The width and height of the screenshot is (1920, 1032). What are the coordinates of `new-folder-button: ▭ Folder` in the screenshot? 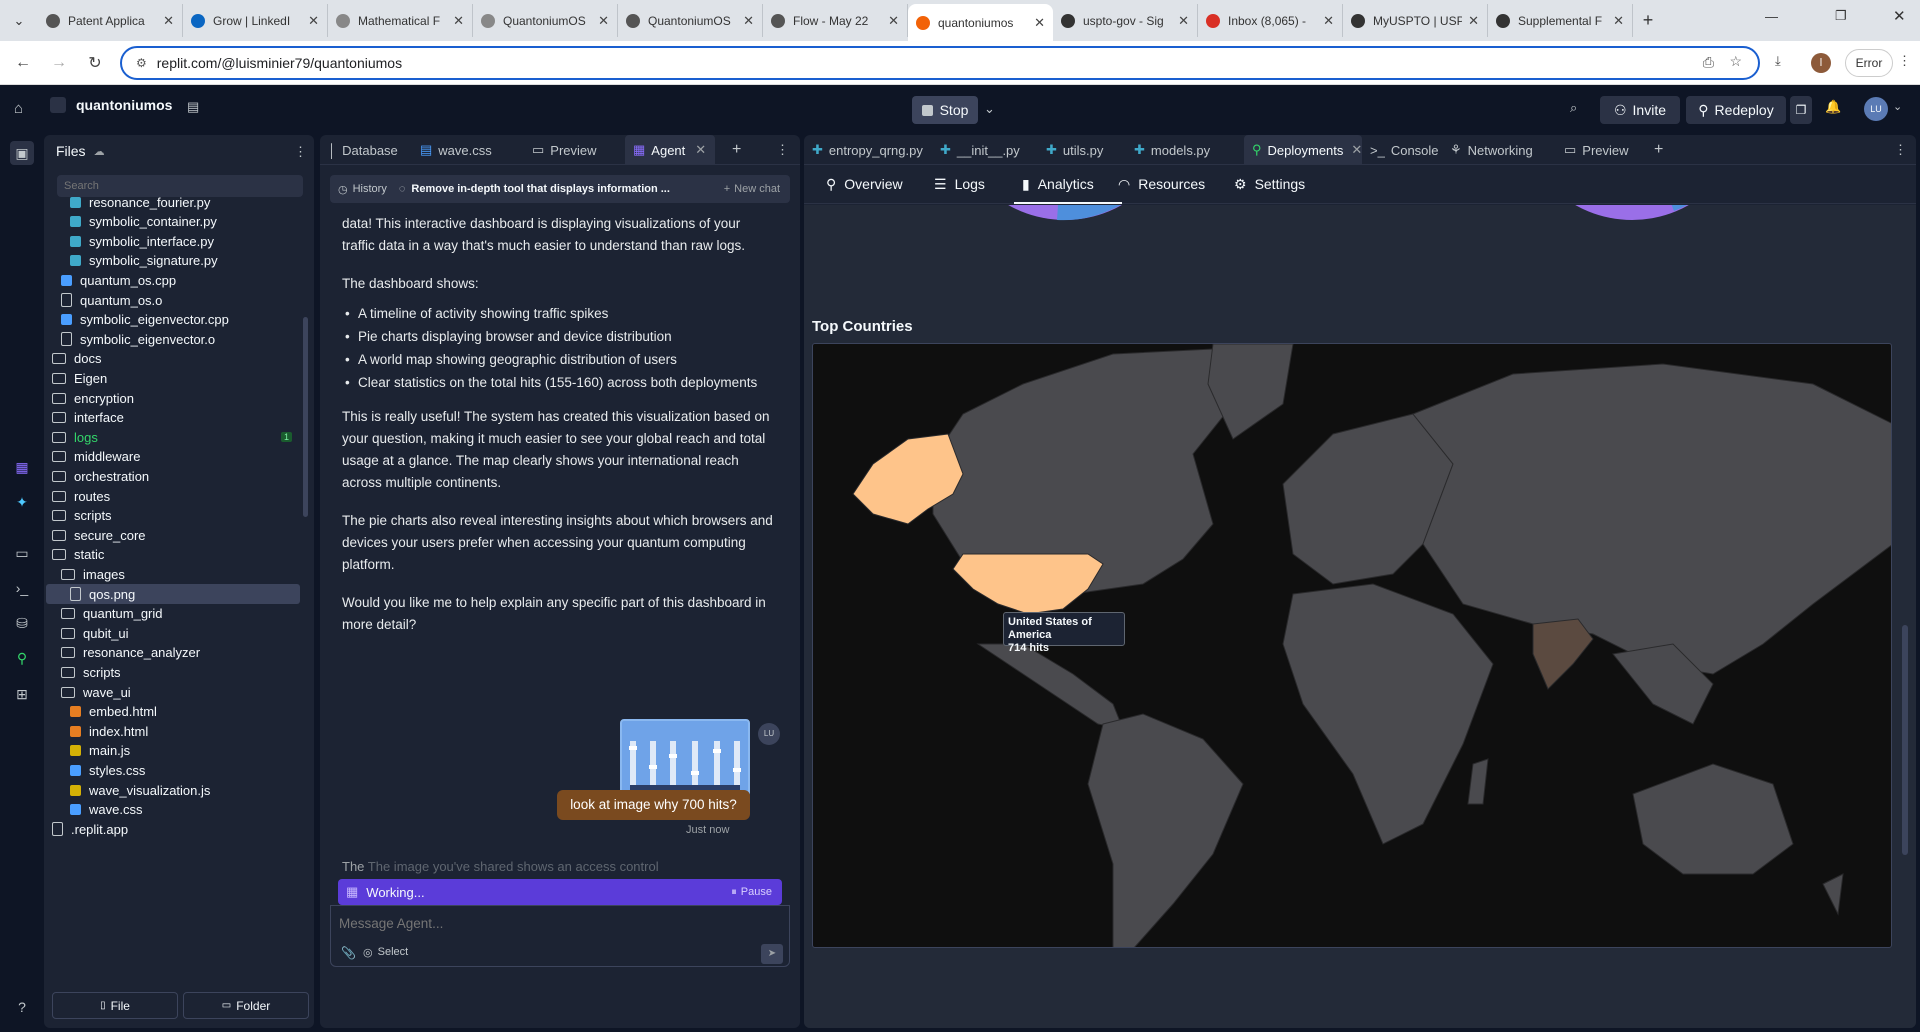 It's located at (246, 1005).